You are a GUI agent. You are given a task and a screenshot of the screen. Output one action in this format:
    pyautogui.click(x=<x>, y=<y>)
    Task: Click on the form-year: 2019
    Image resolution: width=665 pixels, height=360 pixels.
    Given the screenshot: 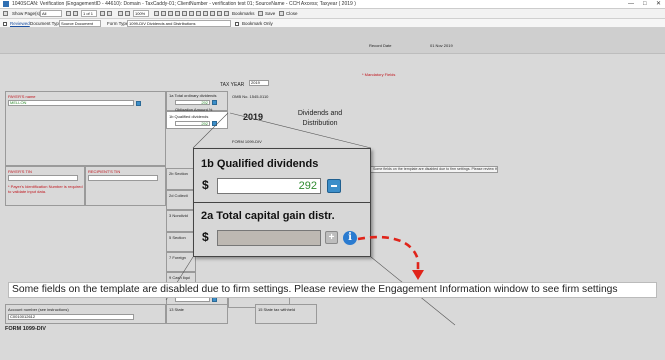 What is the action you would take?
    pyautogui.click(x=253, y=117)
    